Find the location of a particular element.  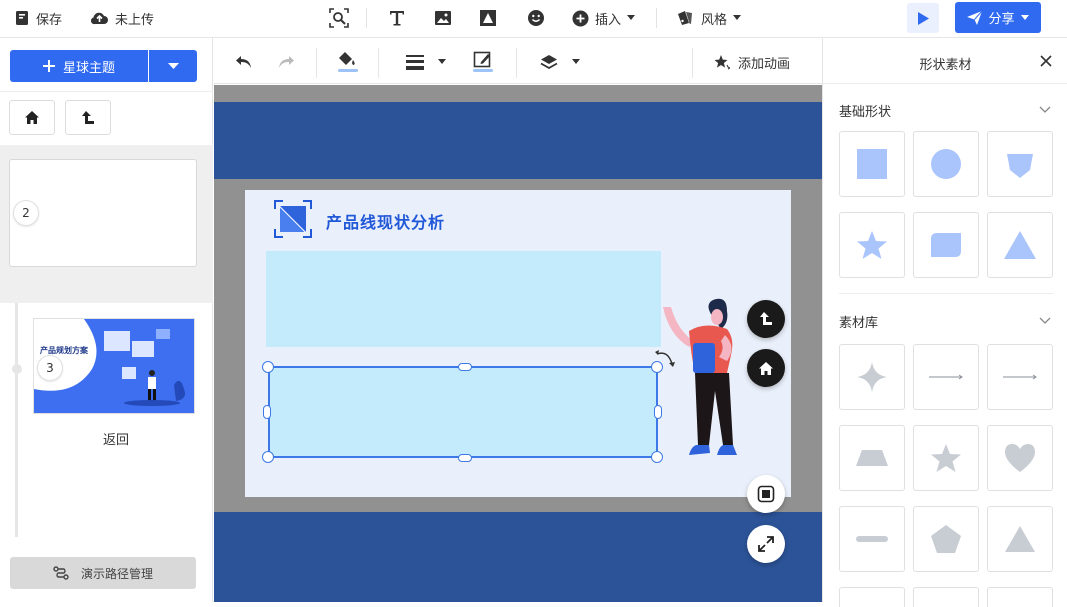

bar-shape-icon is located at coordinates (872, 539).